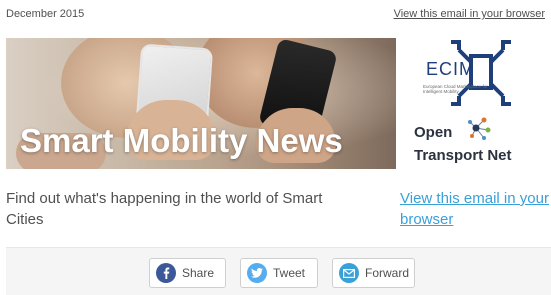 The image size is (551, 295). What do you see at coordinates (469, 14) in the screenshot?
I see `view-in-browser-link-top: View this email in your browser` at bounding box center [469, 14].